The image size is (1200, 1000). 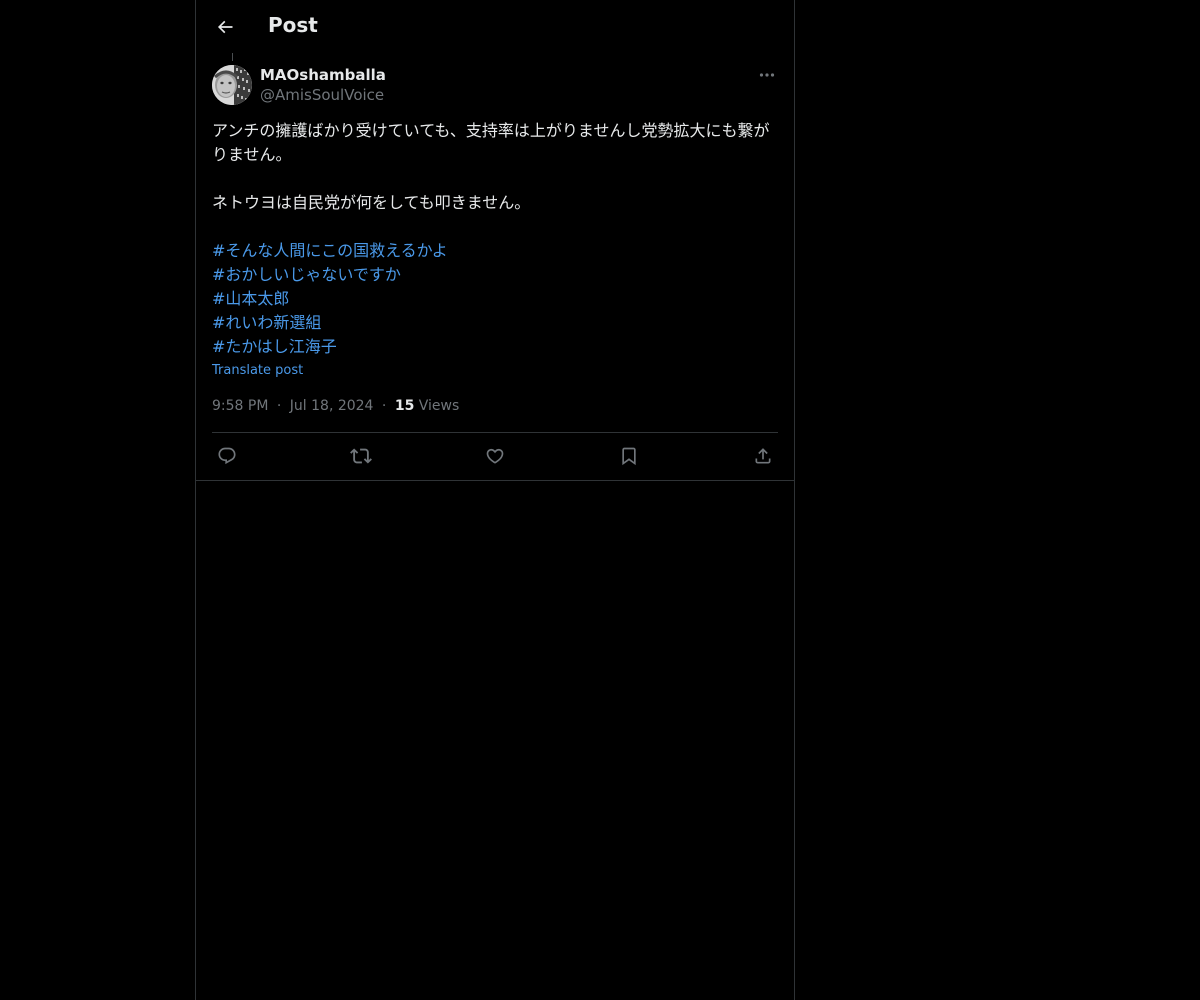 I want to click on repost-button, so click(x=361, y=456).